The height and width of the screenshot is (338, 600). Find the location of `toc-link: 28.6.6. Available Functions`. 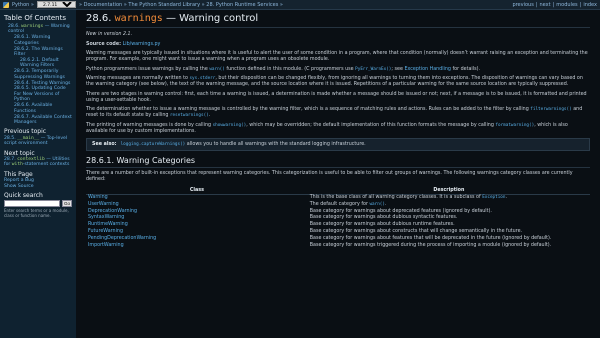

toc-link: 28.6.6. Available Functions is located at coordinates (33, 108).